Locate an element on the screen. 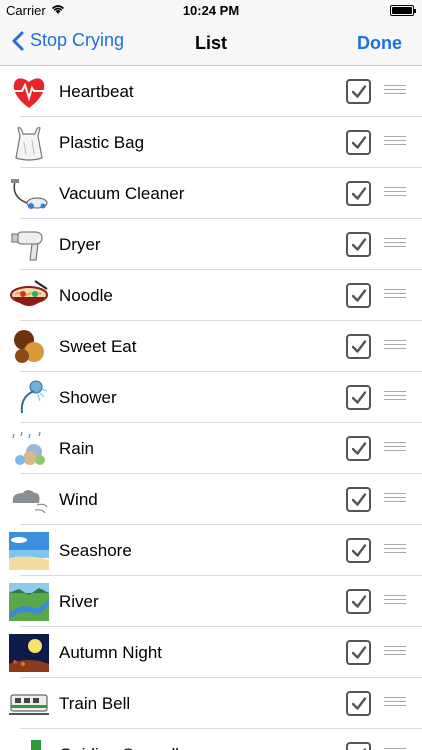 The width and height of the screenshot is (422, 750). status-bar: Carrier 10:24 PM is located at coordinates (211, 10).